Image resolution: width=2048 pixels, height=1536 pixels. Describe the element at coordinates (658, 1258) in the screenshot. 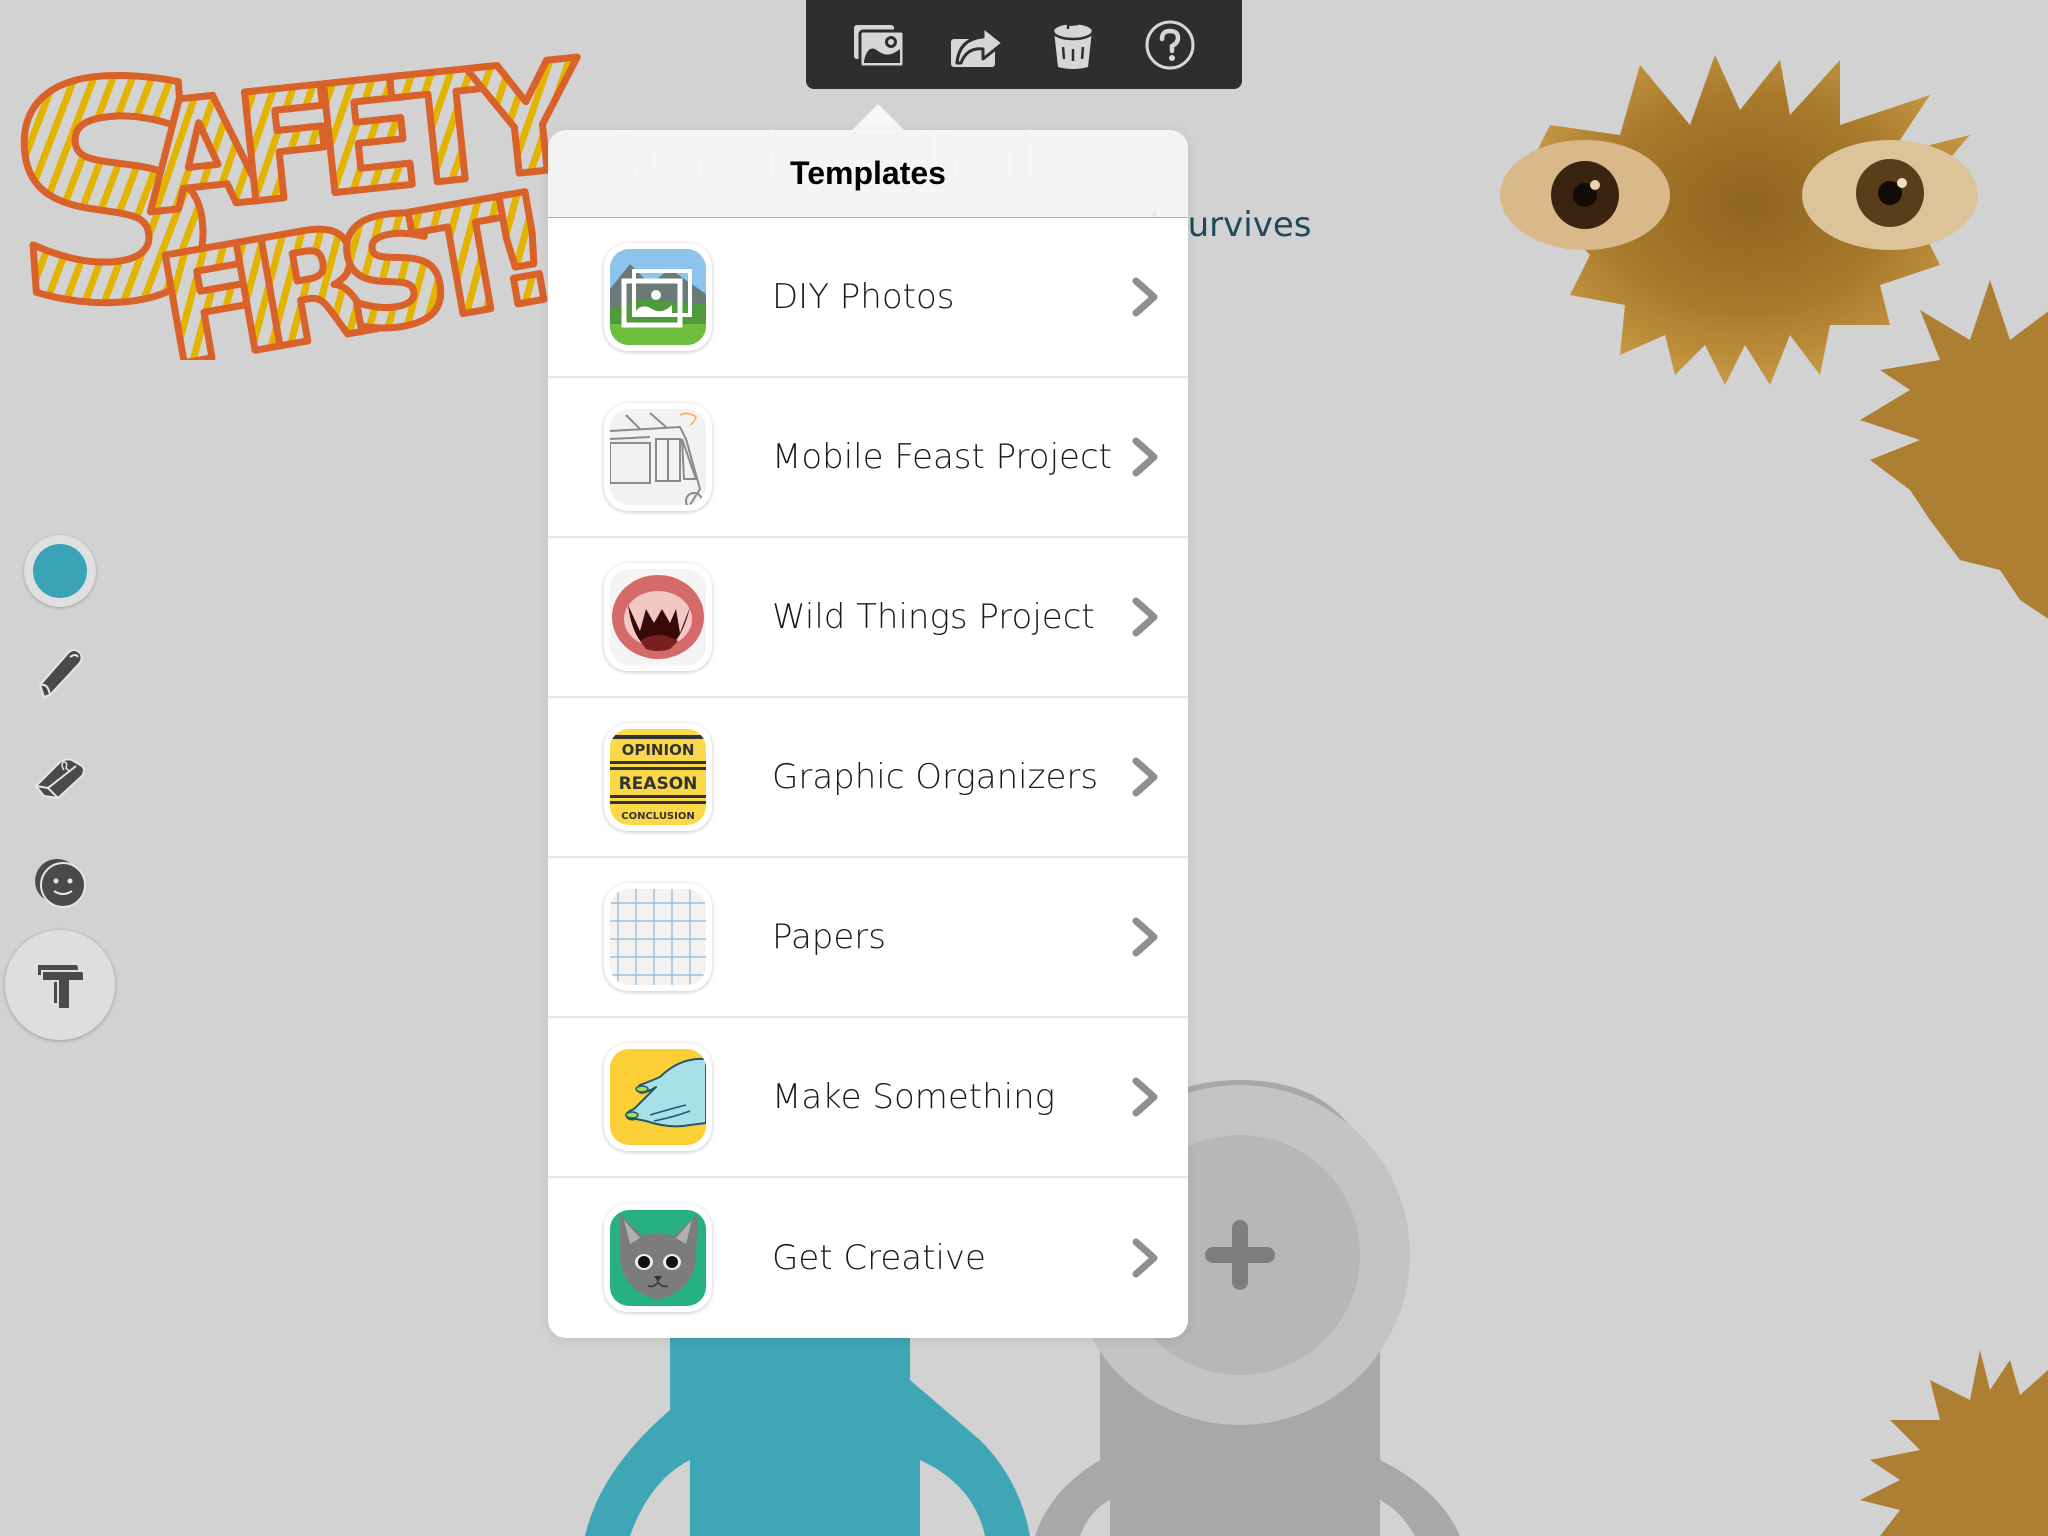

I see `cat-face-thumbnail` at that location.